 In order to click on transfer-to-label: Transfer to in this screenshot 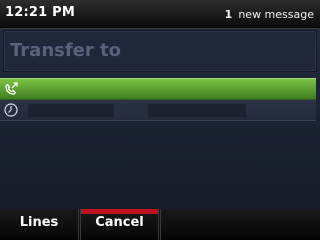, I will do `click(66, 50)`.